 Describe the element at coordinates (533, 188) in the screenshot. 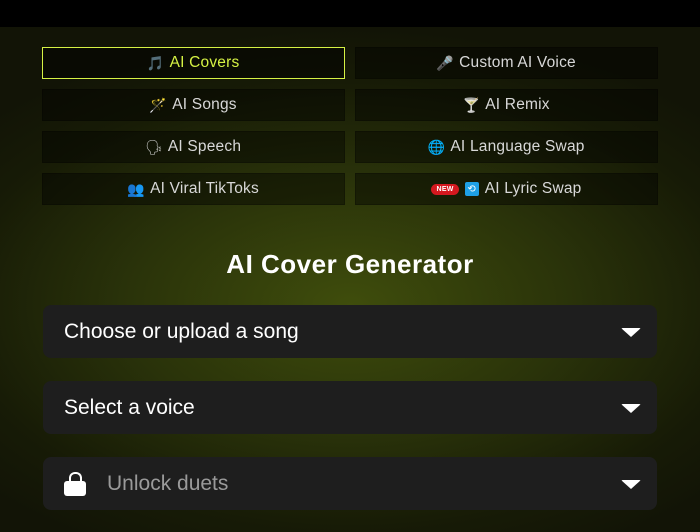

I see `tab-label: AI Lyric Swap` at that location.